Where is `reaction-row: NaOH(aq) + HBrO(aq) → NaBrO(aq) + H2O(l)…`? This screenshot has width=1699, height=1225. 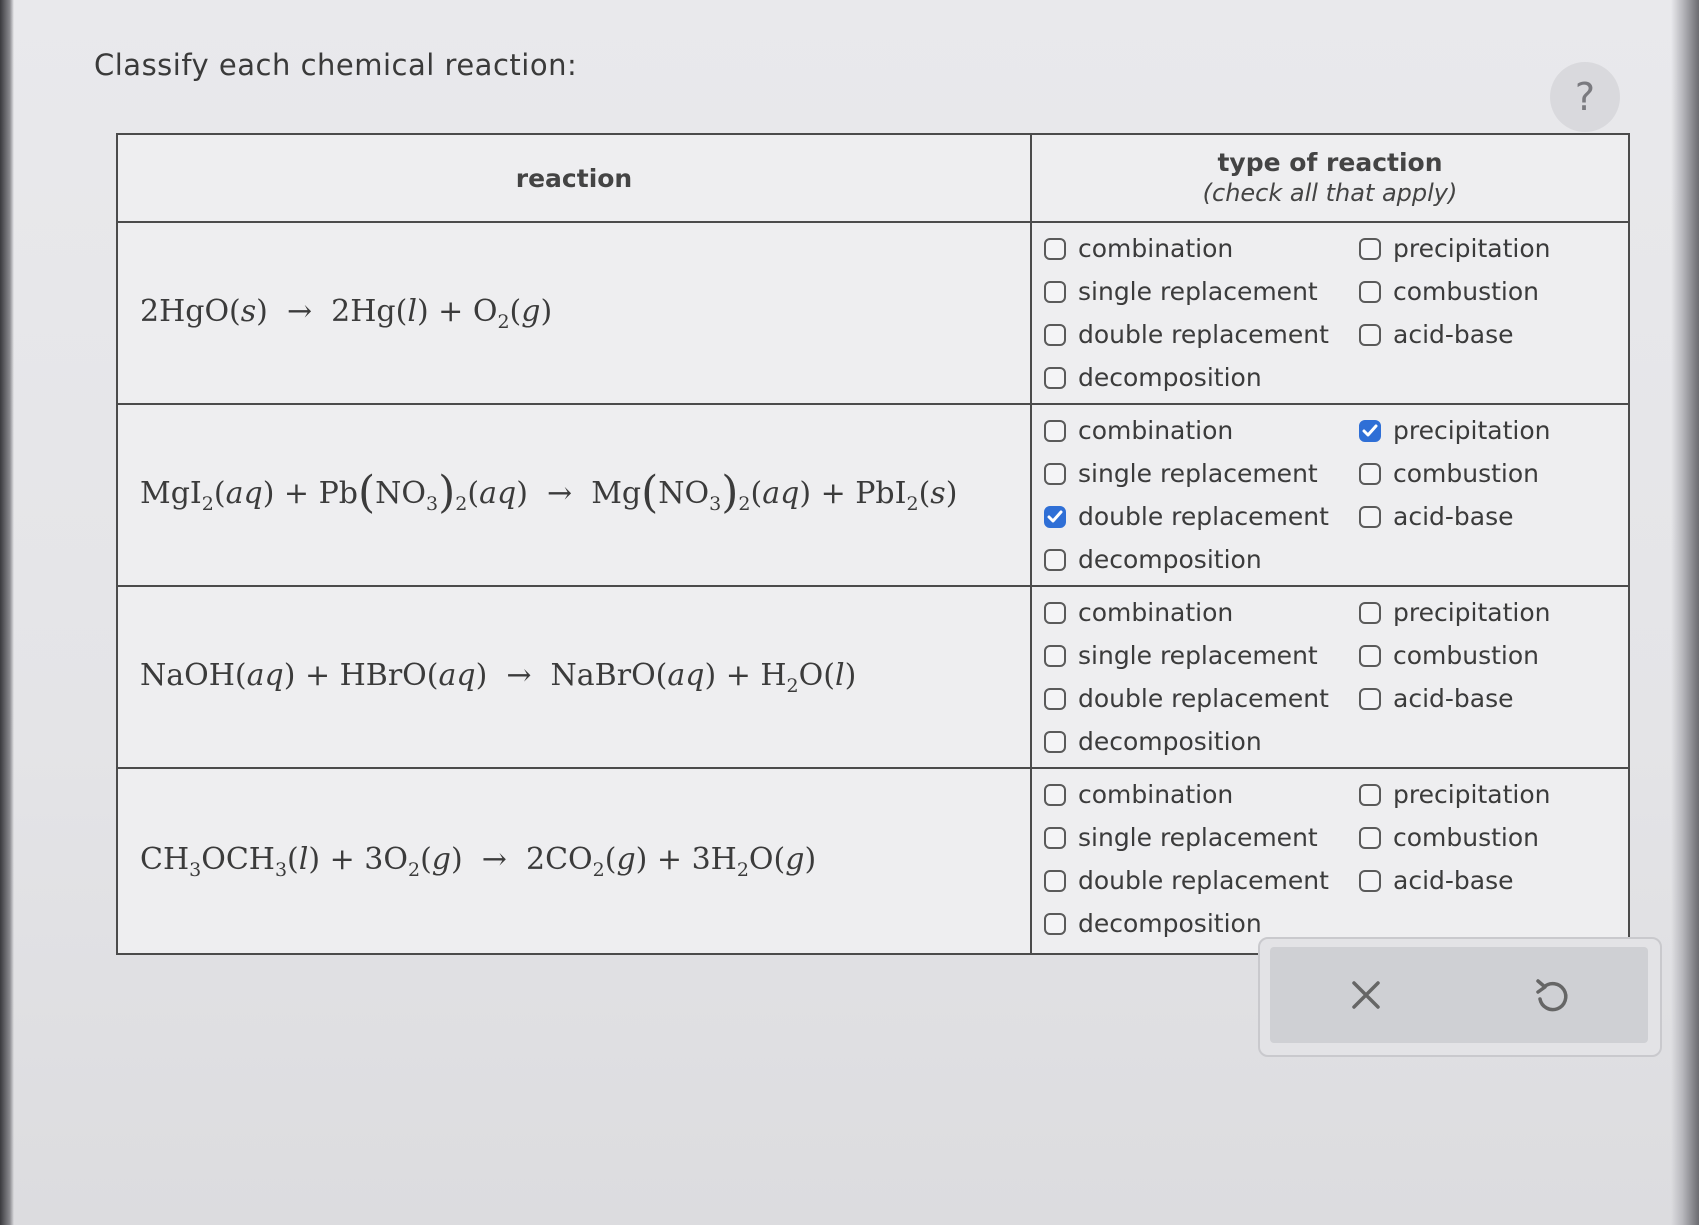 reaction-row: NaOH(aq) + HBrO(aq) → NaBrO(aq) + H2O(l)… is located at coordinates (873, 677).